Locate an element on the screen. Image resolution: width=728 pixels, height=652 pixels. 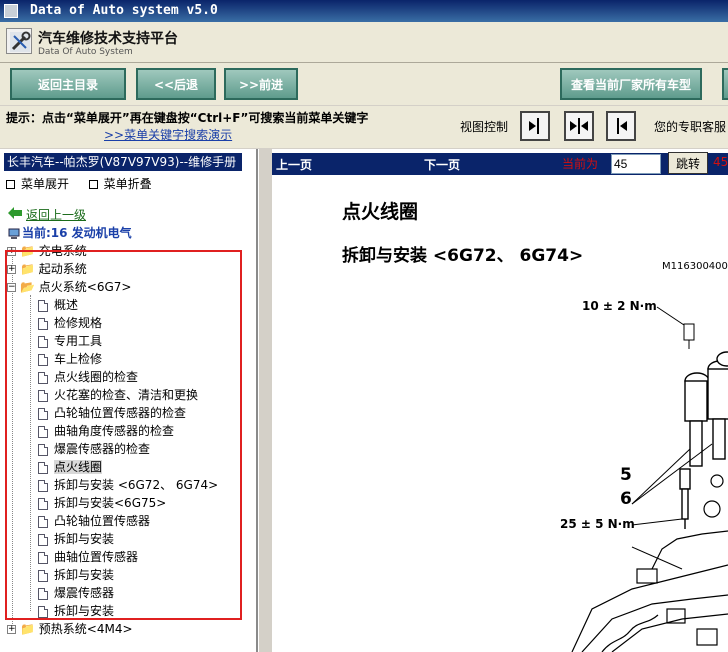
folder-charging: + 📁 充电系统 is located at coordinates (47, 251).